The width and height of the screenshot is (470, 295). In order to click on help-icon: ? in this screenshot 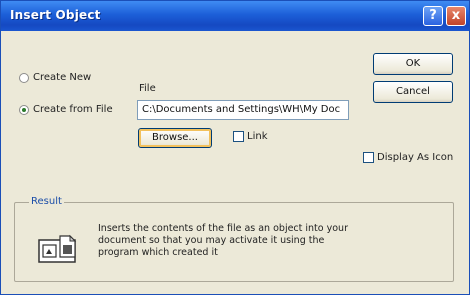, I will do `click(433, 16)`.